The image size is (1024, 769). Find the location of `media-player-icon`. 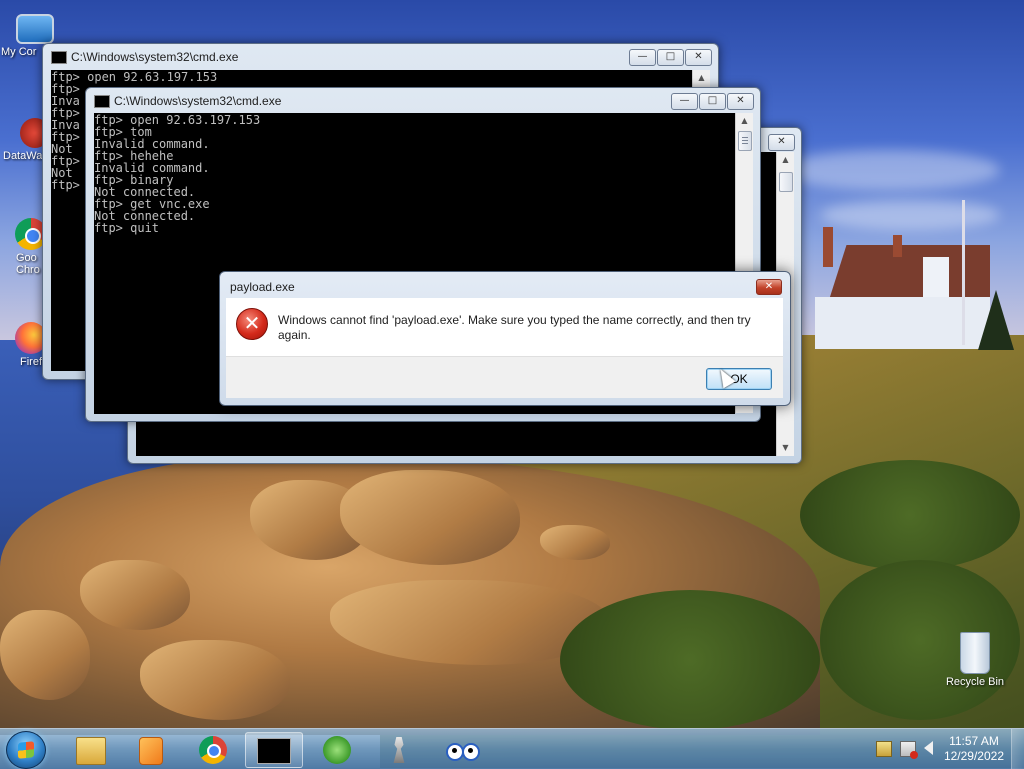

media-player-icon is located at coordinates (151, 751).